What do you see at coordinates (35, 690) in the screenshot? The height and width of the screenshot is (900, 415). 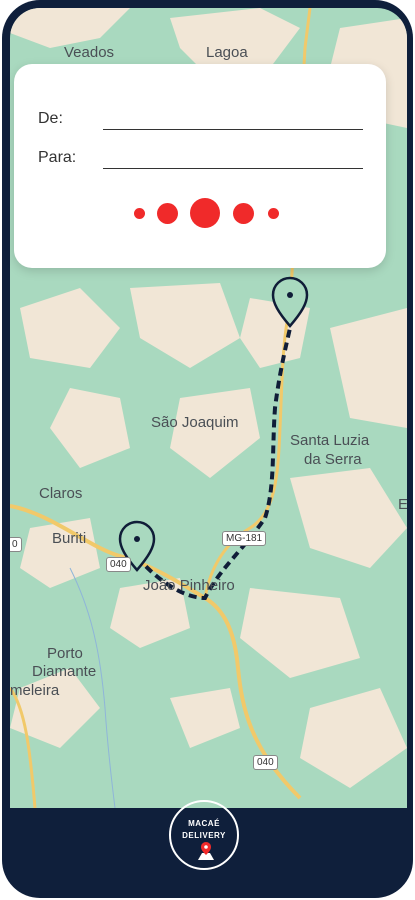 I see `map-label-meleira: meleira` at bounding box center [35, 690].